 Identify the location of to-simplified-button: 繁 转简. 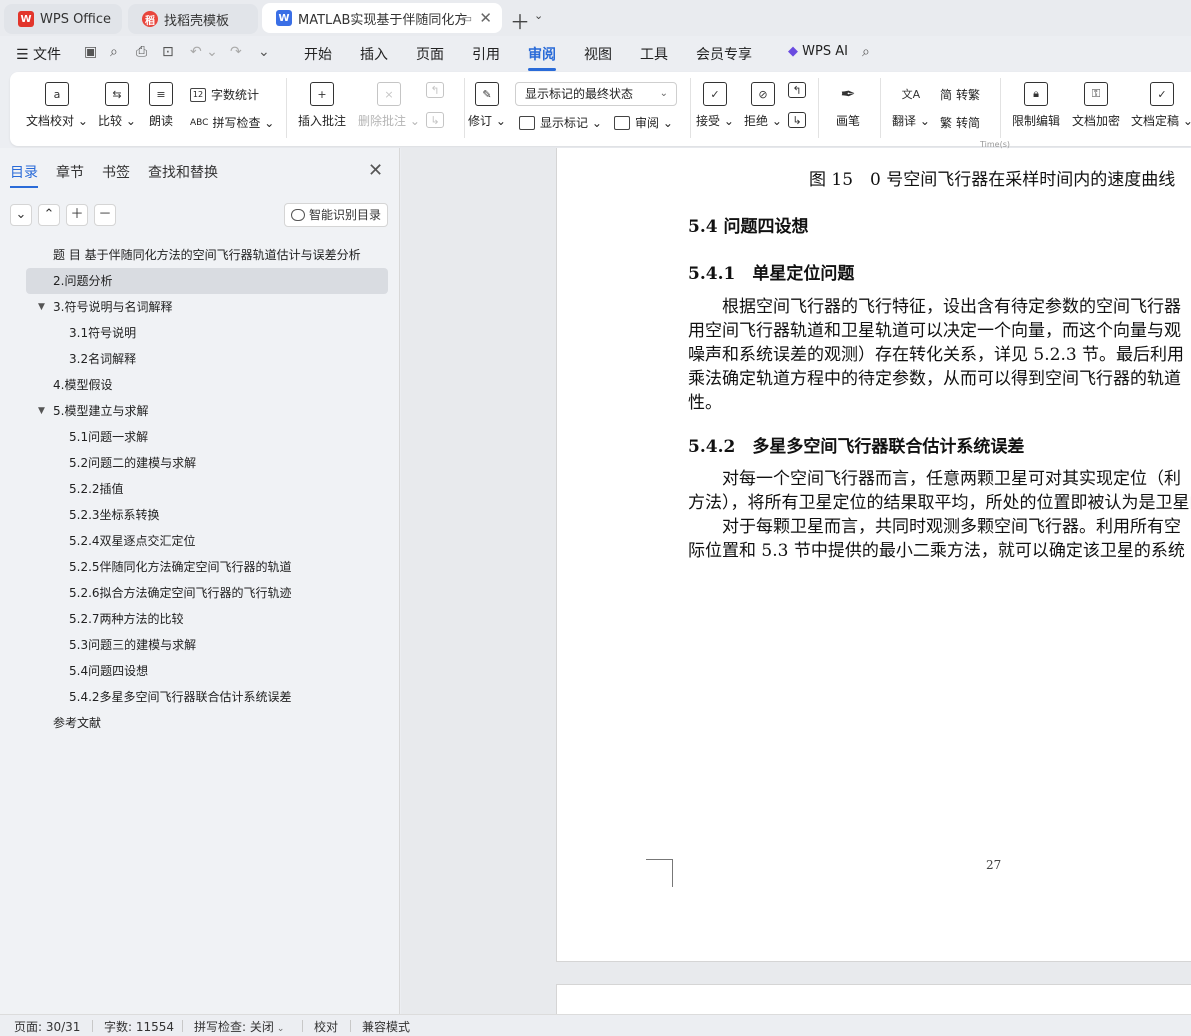
(960, 122).